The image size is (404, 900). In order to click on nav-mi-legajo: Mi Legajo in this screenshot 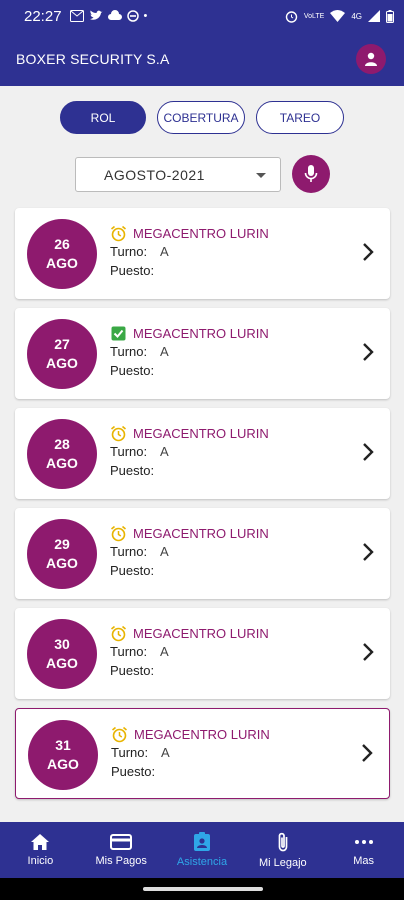, I will do `click(282, 850)`.